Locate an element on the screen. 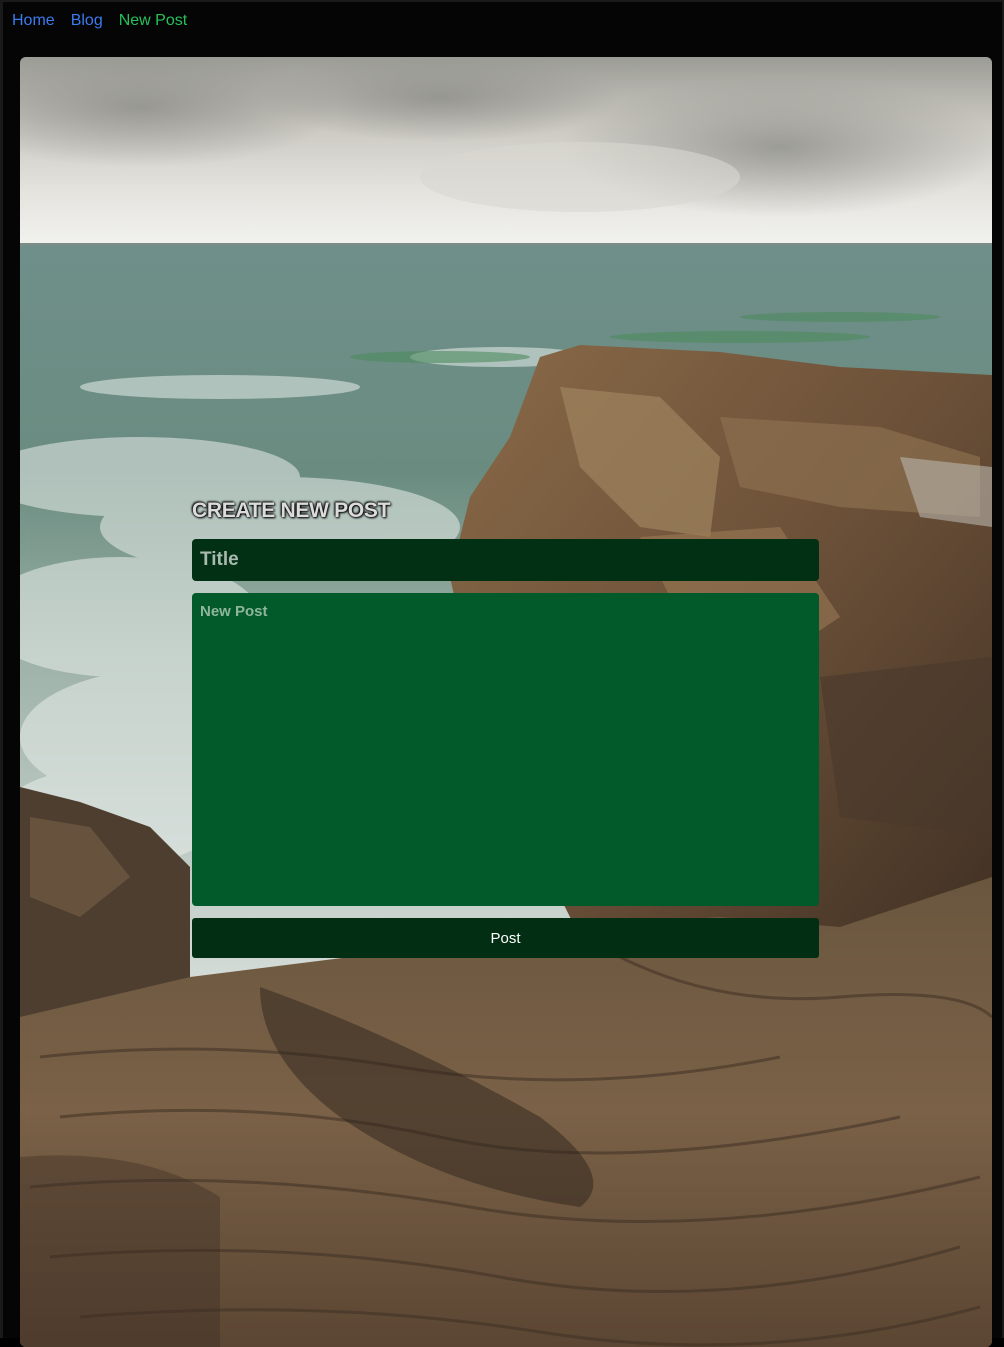 This screenshot has width=1004, height=1347. top-navigation: Home Blog New Post is located at coordinates (99, 21).